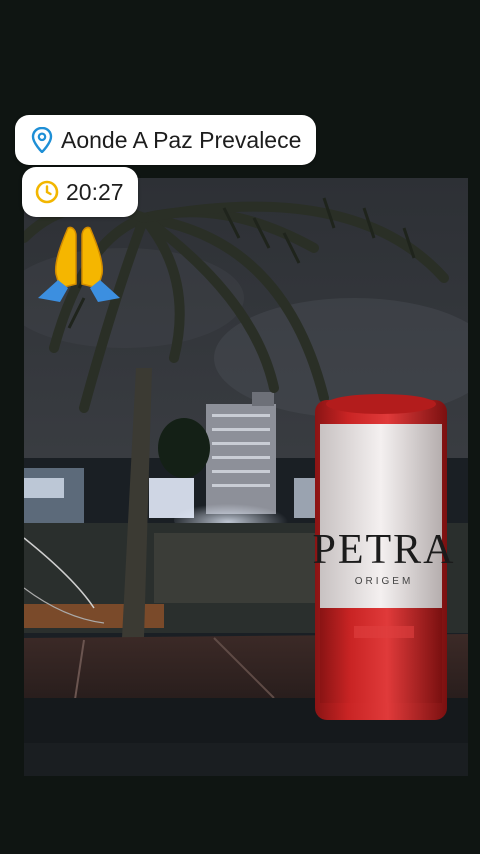 This screenshot has width=480, height=854. I want to click on can-sub-text: ORIGEM, so click(384, 581).